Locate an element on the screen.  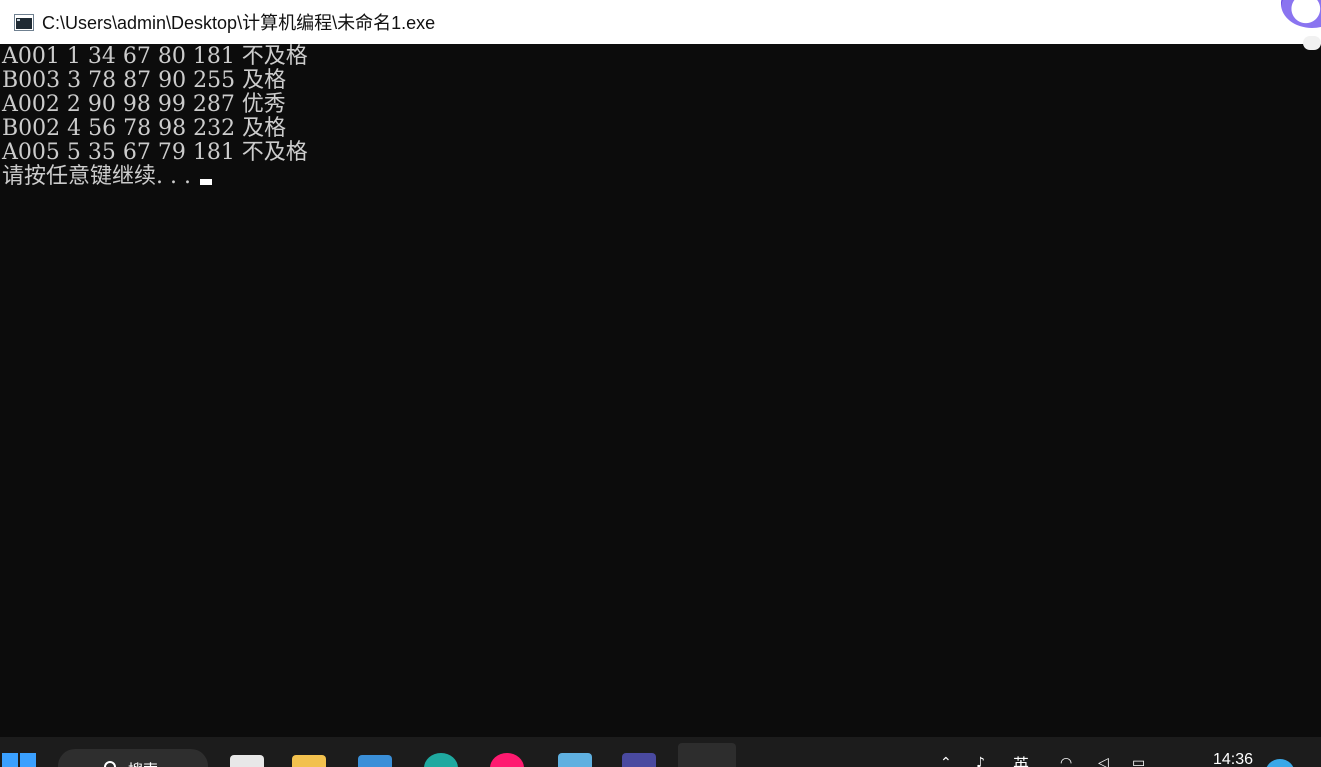
title-bar: C:\Users\admin\Desktop\计算机编程\未命名1.exe is located at coordinates (660, 22).